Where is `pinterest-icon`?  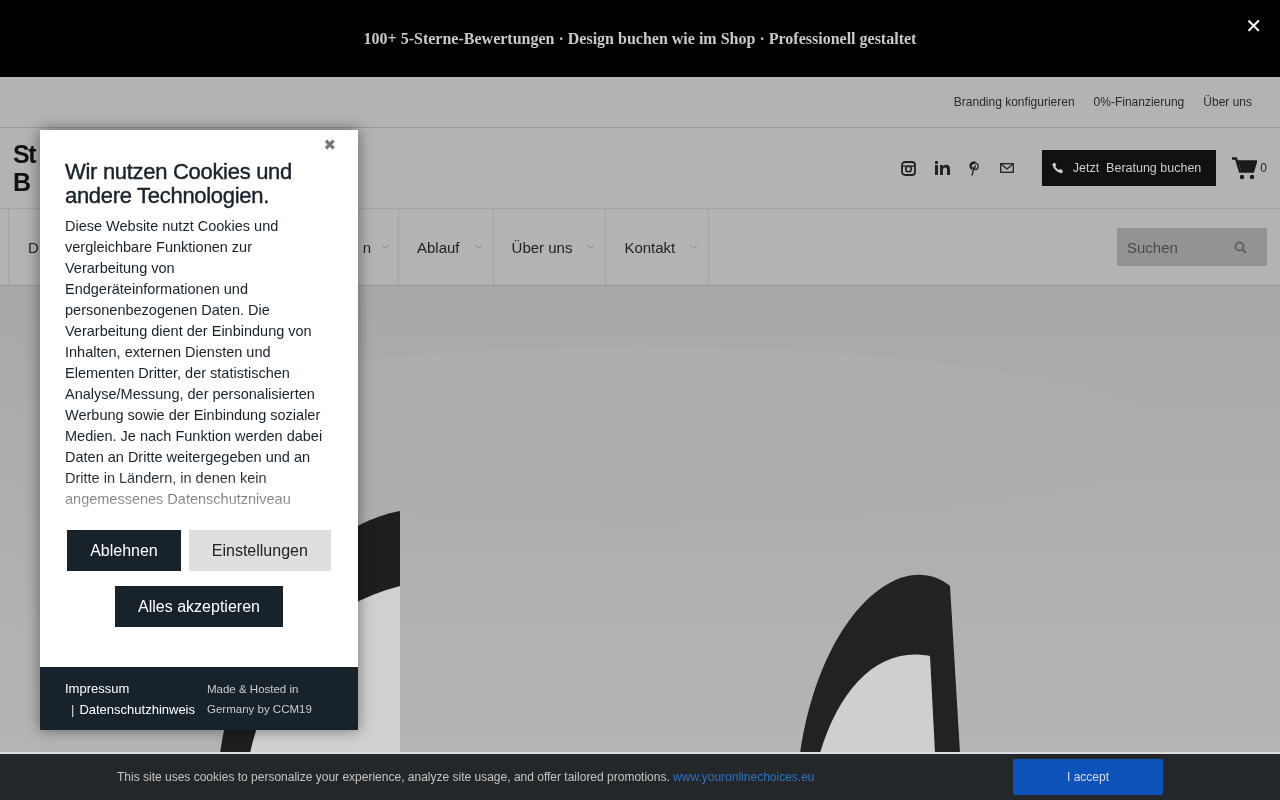
pinterest-icon is located at coordinates (974, 168).